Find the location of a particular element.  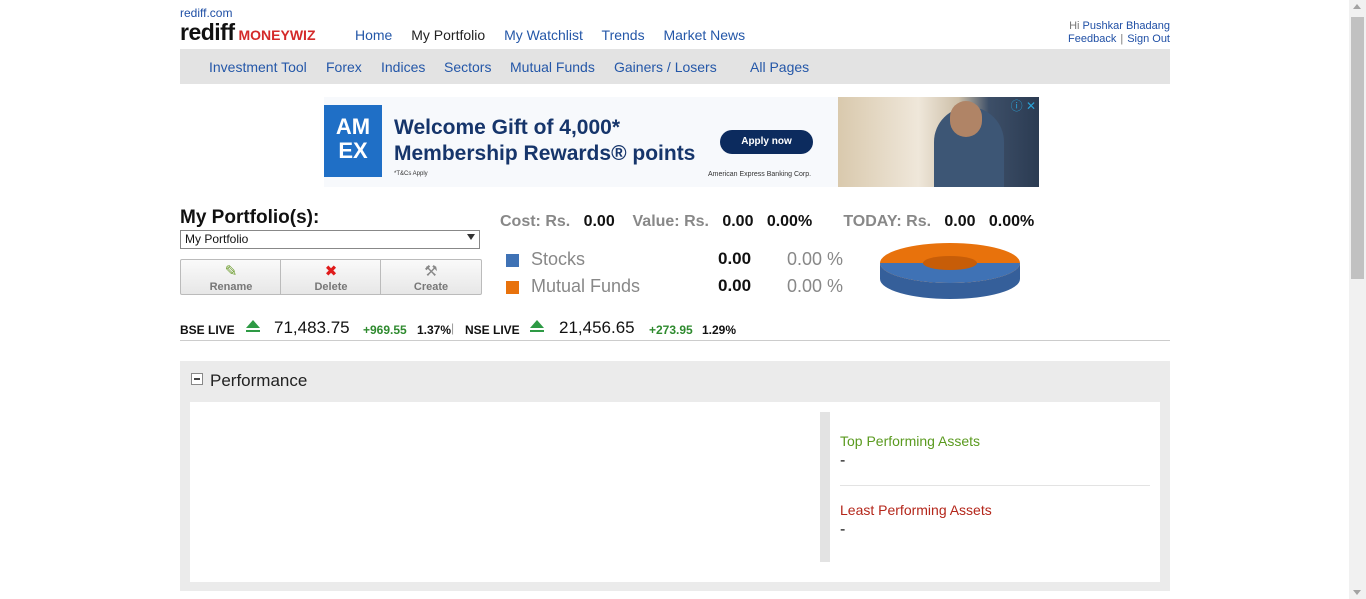

top-performing-value: - is located at coordinates (843, 460).